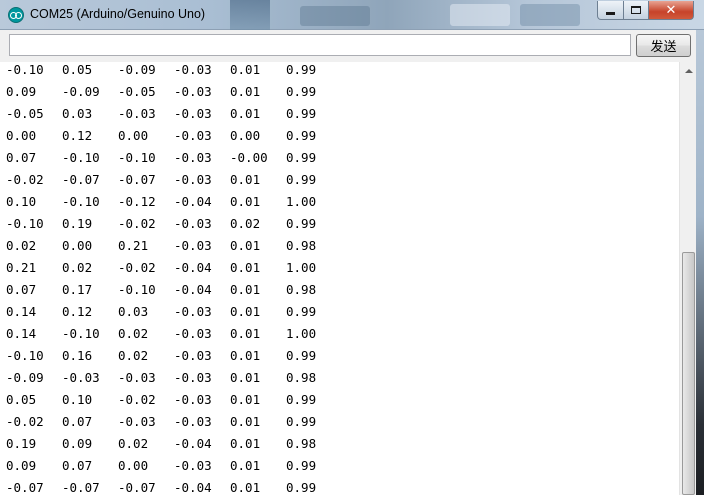 This screenshot has height=495, width=704. Describe the element at coordinates (342, 403) in the screenshot. I see `output-line: 0.05 0.10 -0.02 -0.03 0.01 0.99` at that location.